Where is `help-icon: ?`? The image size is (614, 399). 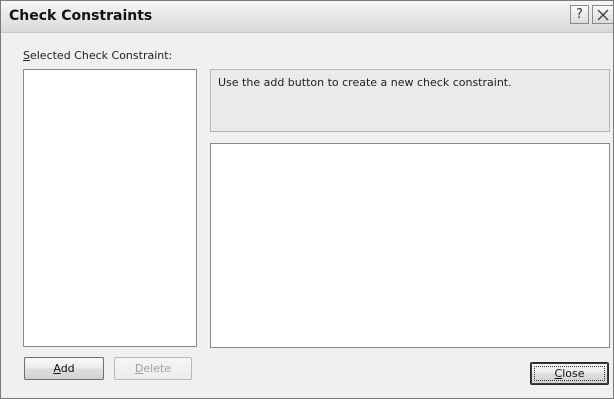
help-icon: ? is located at coordinates (579, 14).